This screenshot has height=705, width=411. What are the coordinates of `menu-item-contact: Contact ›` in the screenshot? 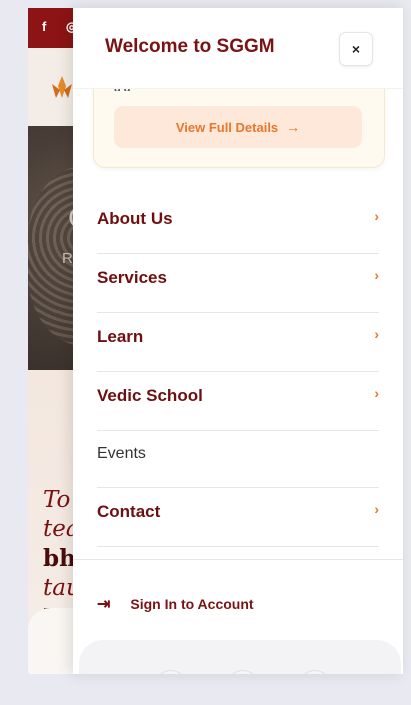 It's located at (238, 517).